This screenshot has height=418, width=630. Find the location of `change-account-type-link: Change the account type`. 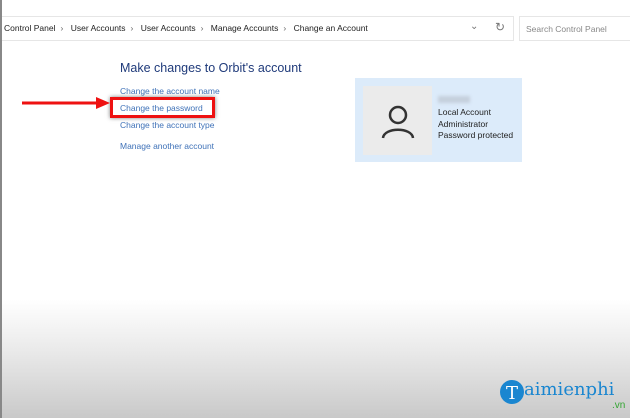

change-account-type-link: Change the account type is located at coordinates (167, 125).